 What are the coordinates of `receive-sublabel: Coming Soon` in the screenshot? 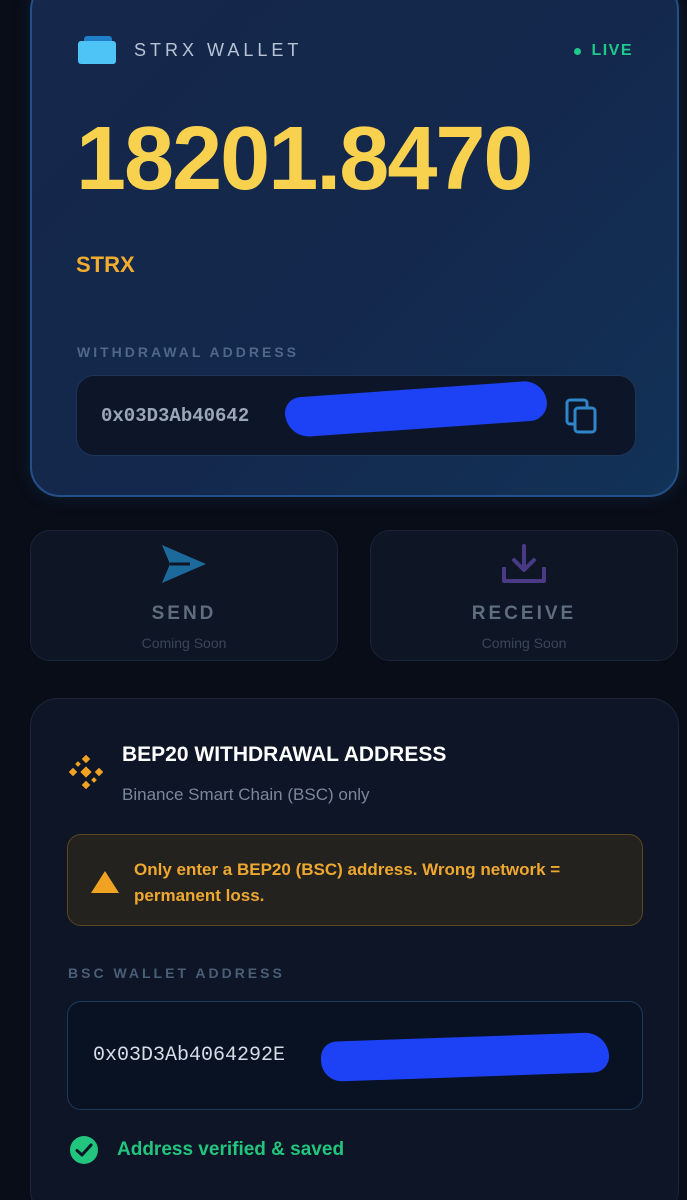 It's located at (524, 643).